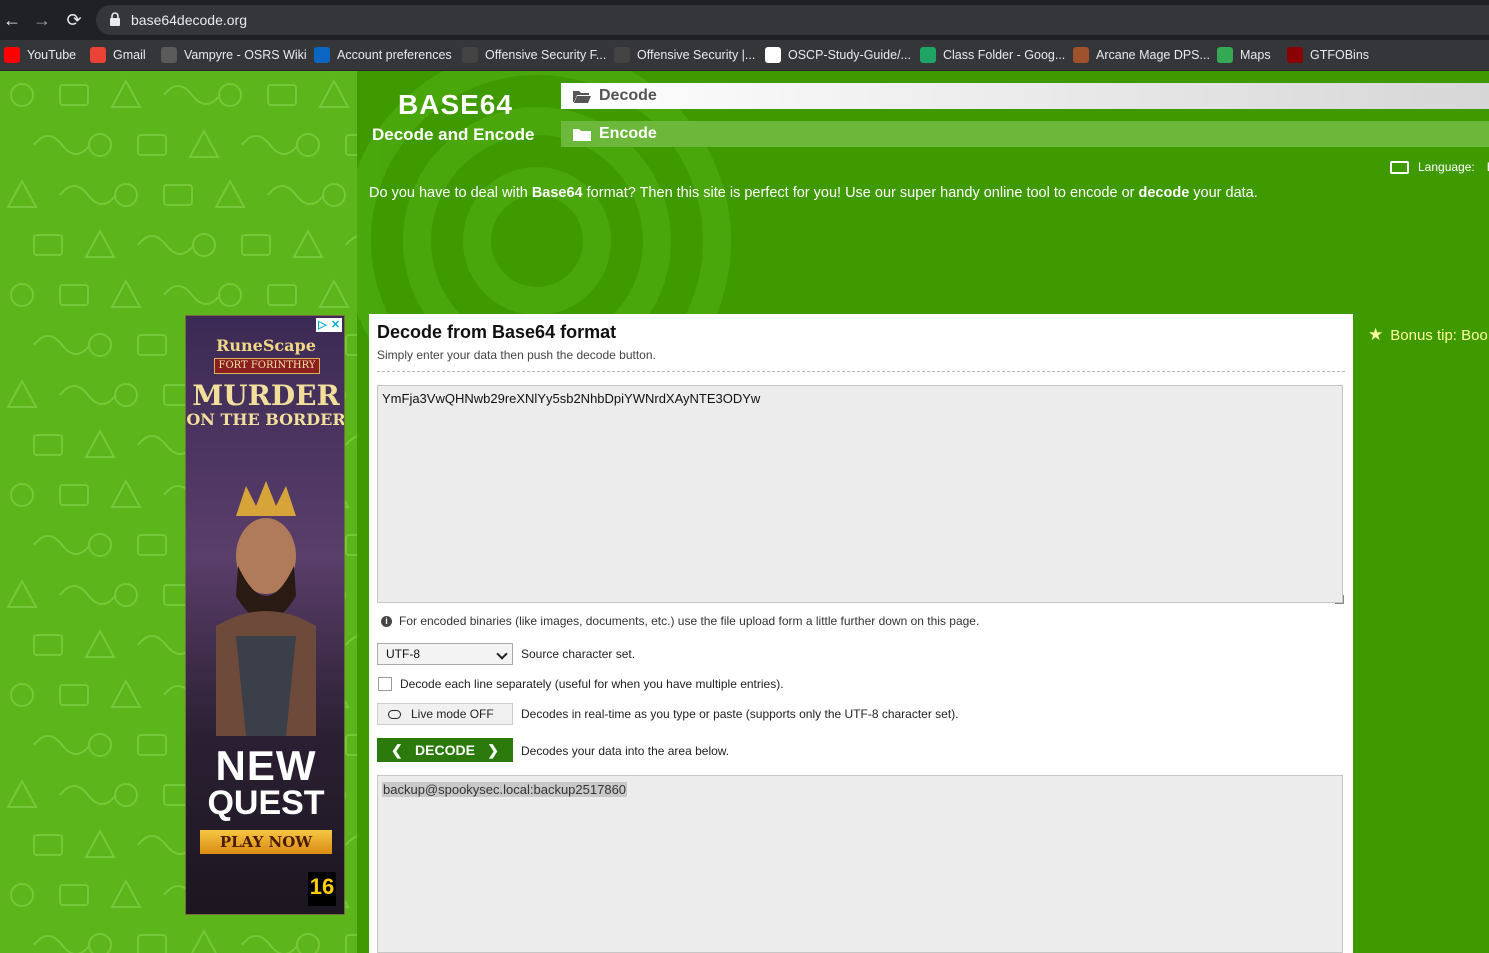 This screenshot has height=953, width=1489. I want to click on bookmark-item: Maps, so click(1244, 55).